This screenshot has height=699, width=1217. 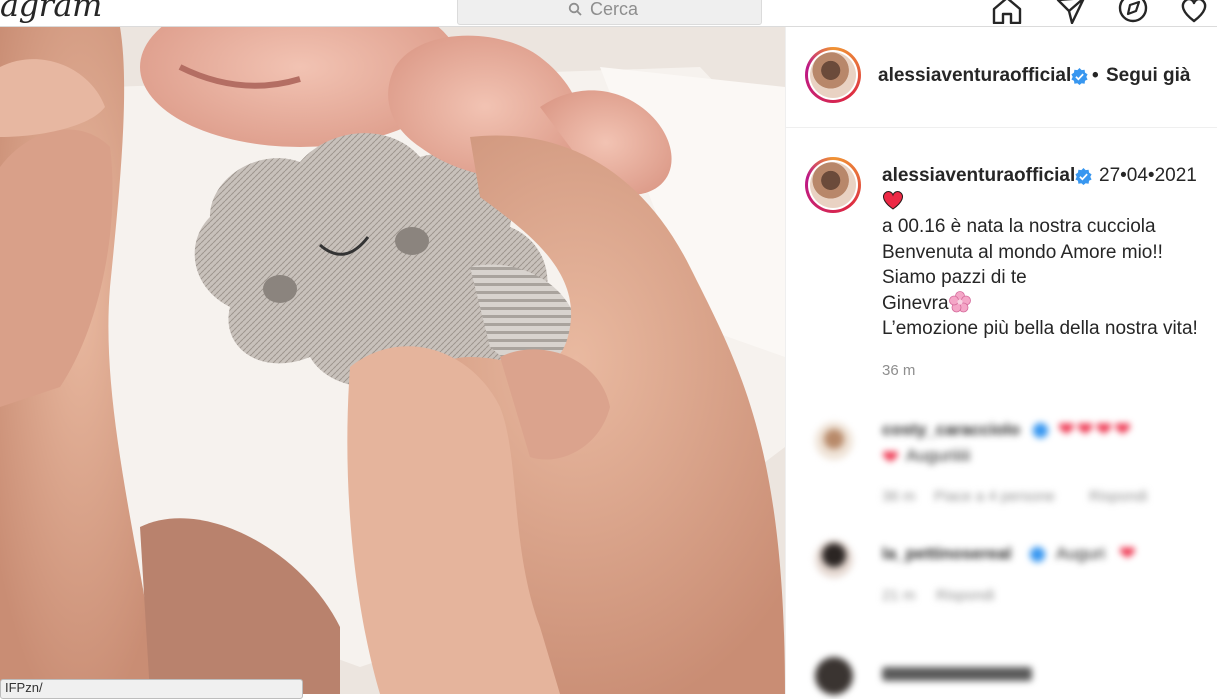 I want to click on comment-time: 21 m, so click(x=899, y=595).